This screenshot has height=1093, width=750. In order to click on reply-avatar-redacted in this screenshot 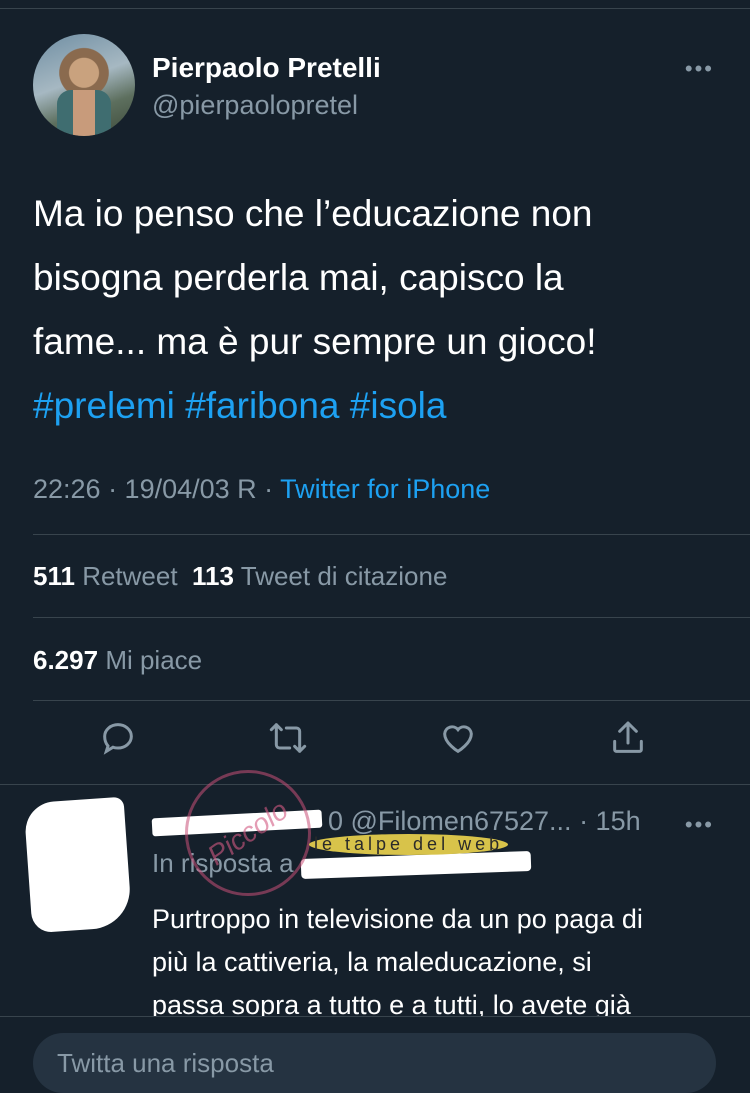, I will do `click(78, 865)`.